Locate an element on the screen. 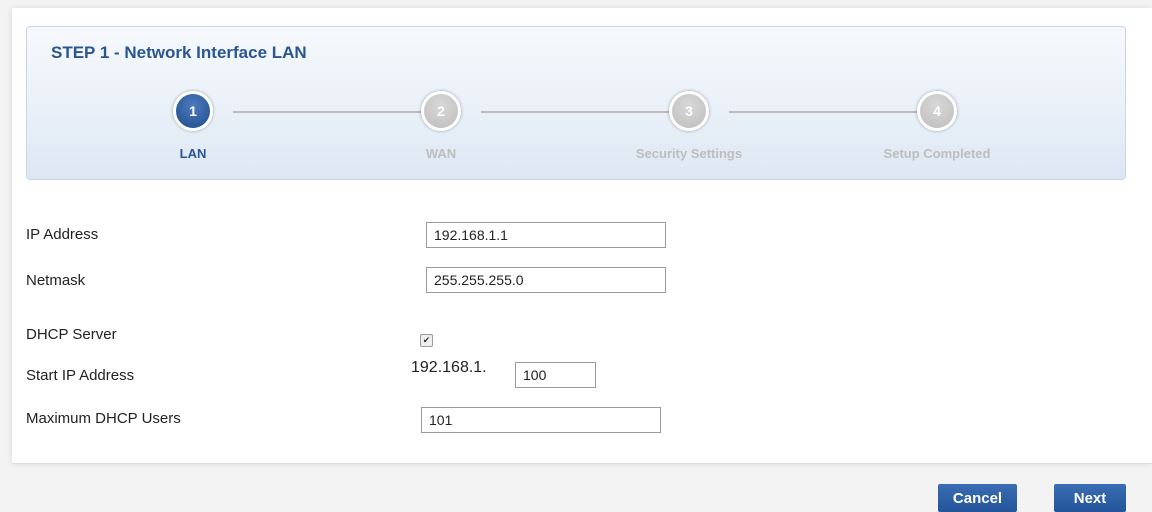 The width and height of the screenshot is (1152, 512). ip-address-label: IP Address is located at coordinates (62, 234).